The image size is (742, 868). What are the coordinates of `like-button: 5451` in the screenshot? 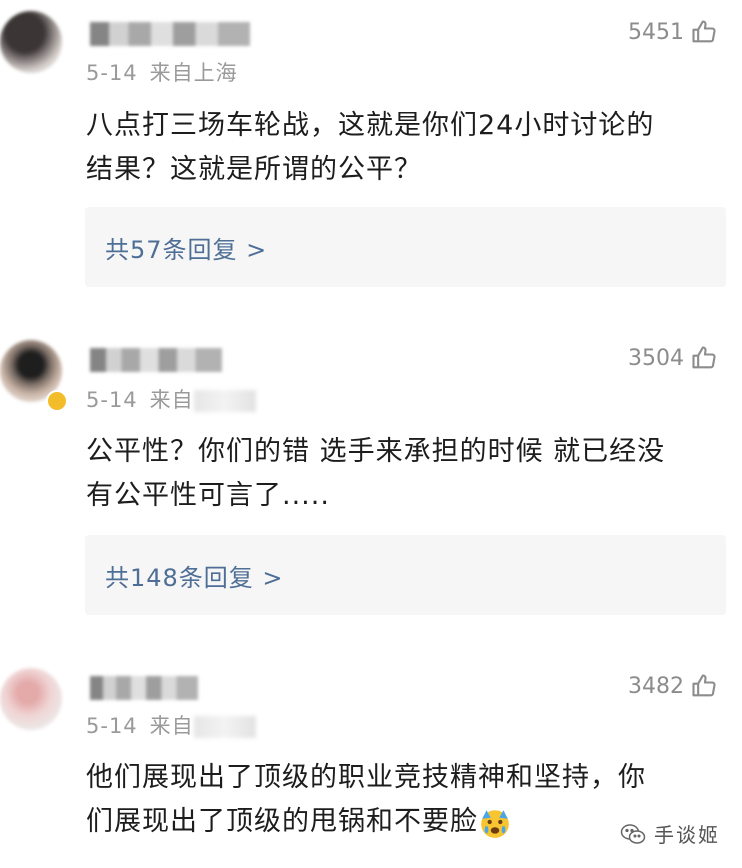 It's located at (673, 32).